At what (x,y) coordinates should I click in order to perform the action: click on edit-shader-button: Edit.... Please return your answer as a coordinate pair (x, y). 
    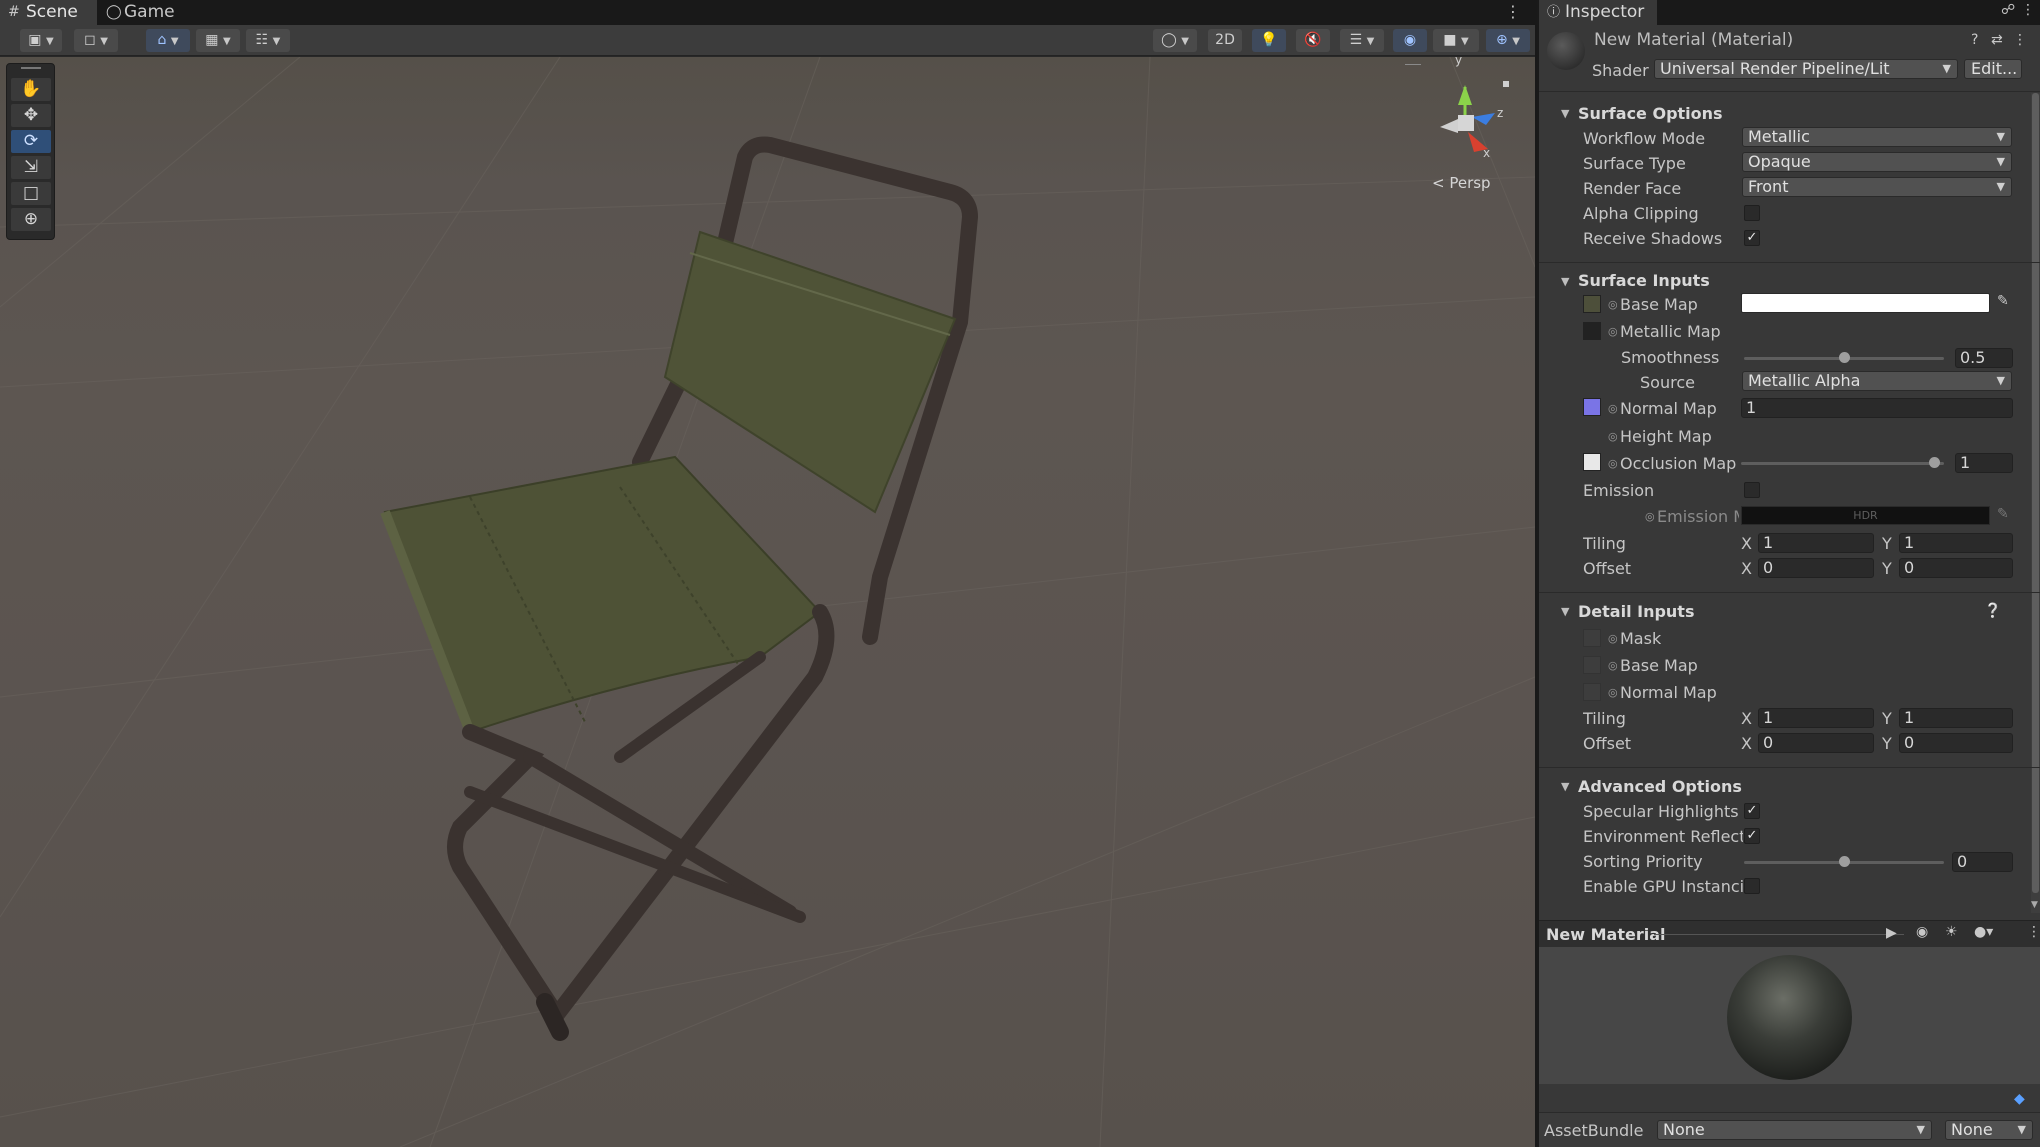
    Looking at the image, I should click on (1993, 69).